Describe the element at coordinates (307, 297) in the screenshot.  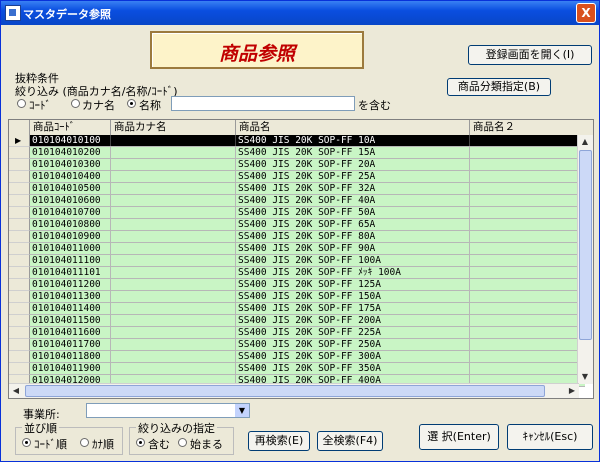
I see `table-row: 010104011300 SS400 JIS 20K SOP-FF 150A` at that location.